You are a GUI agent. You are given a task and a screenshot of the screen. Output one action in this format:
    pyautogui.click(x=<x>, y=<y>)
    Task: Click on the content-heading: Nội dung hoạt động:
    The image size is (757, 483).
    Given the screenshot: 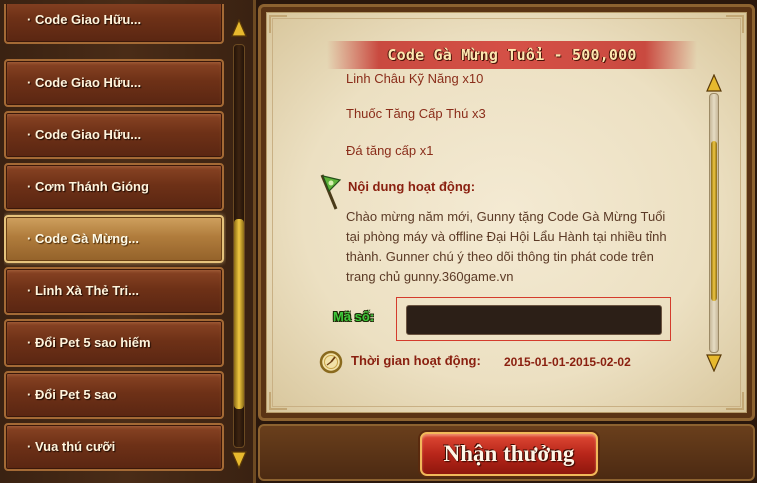 What is the action you would take?
    pyautogui.click(x=412, y=186)
    